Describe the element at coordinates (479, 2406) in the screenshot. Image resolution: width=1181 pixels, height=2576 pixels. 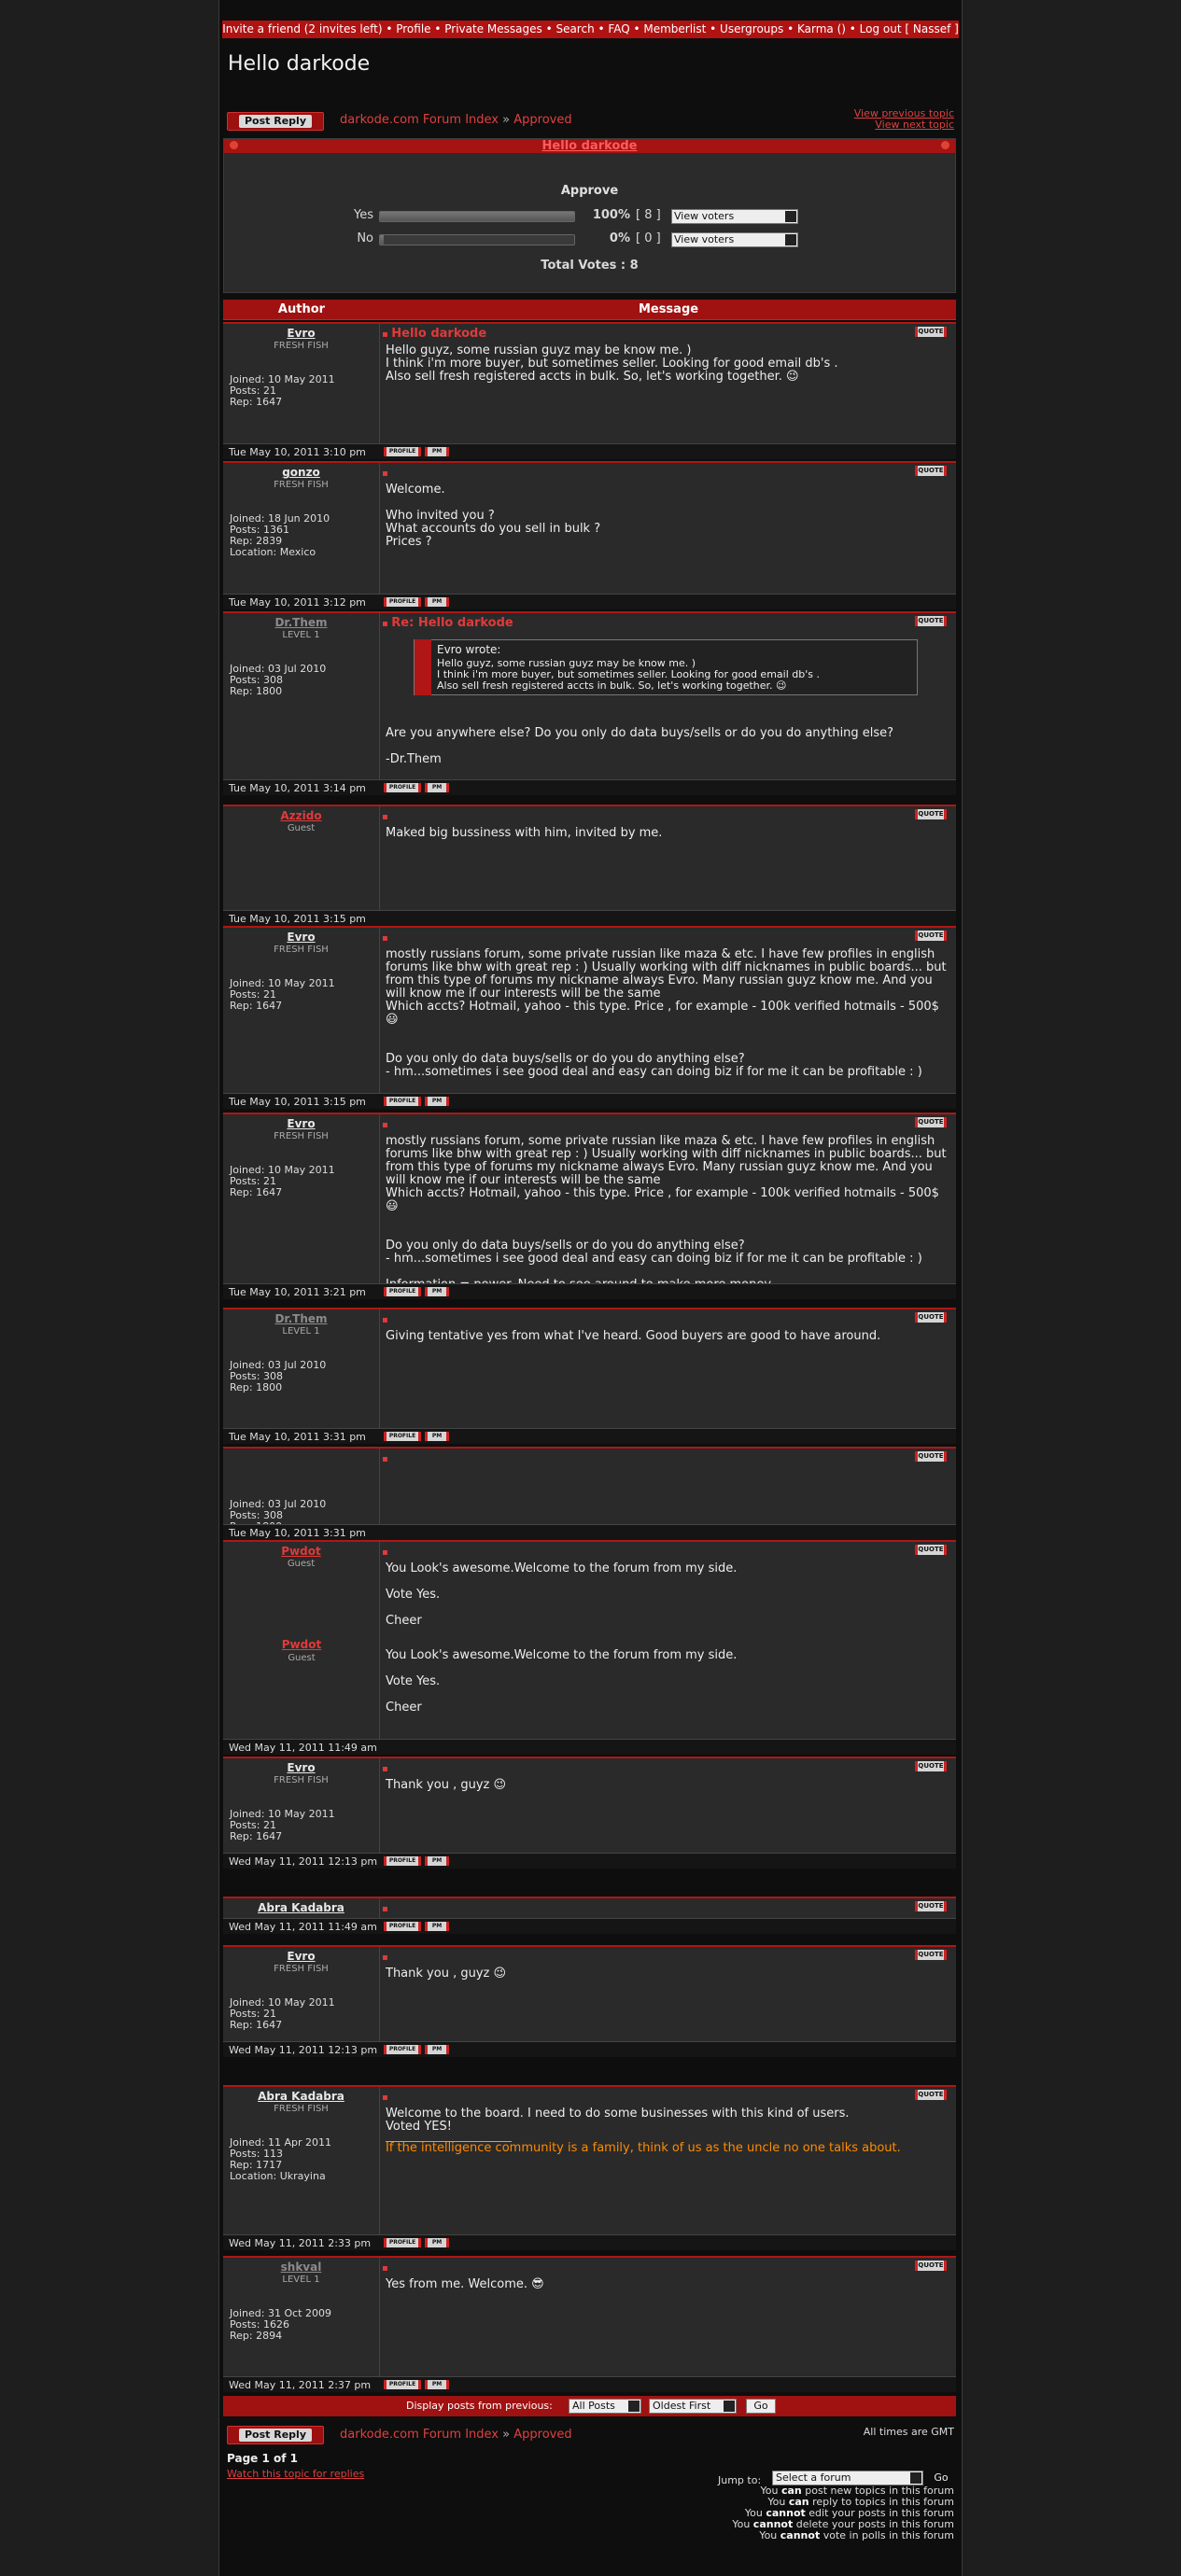
I see `display-label: Display posts from previous:` at that location.